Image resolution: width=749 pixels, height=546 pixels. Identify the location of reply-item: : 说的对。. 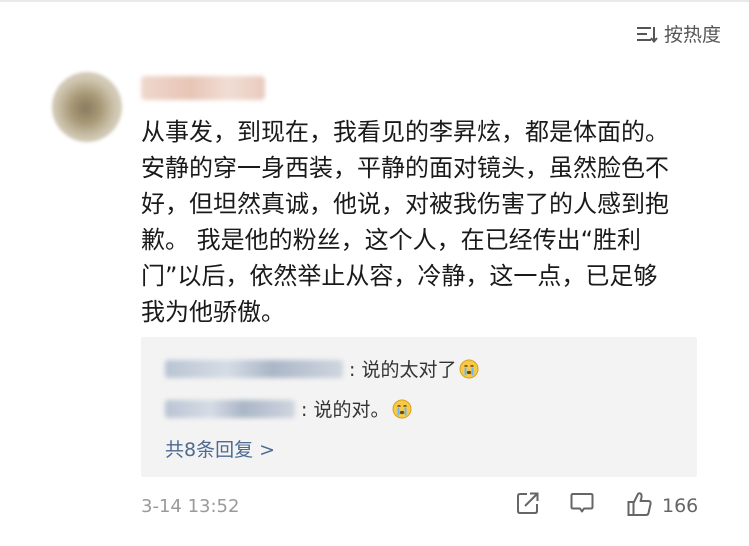
(288, 408).